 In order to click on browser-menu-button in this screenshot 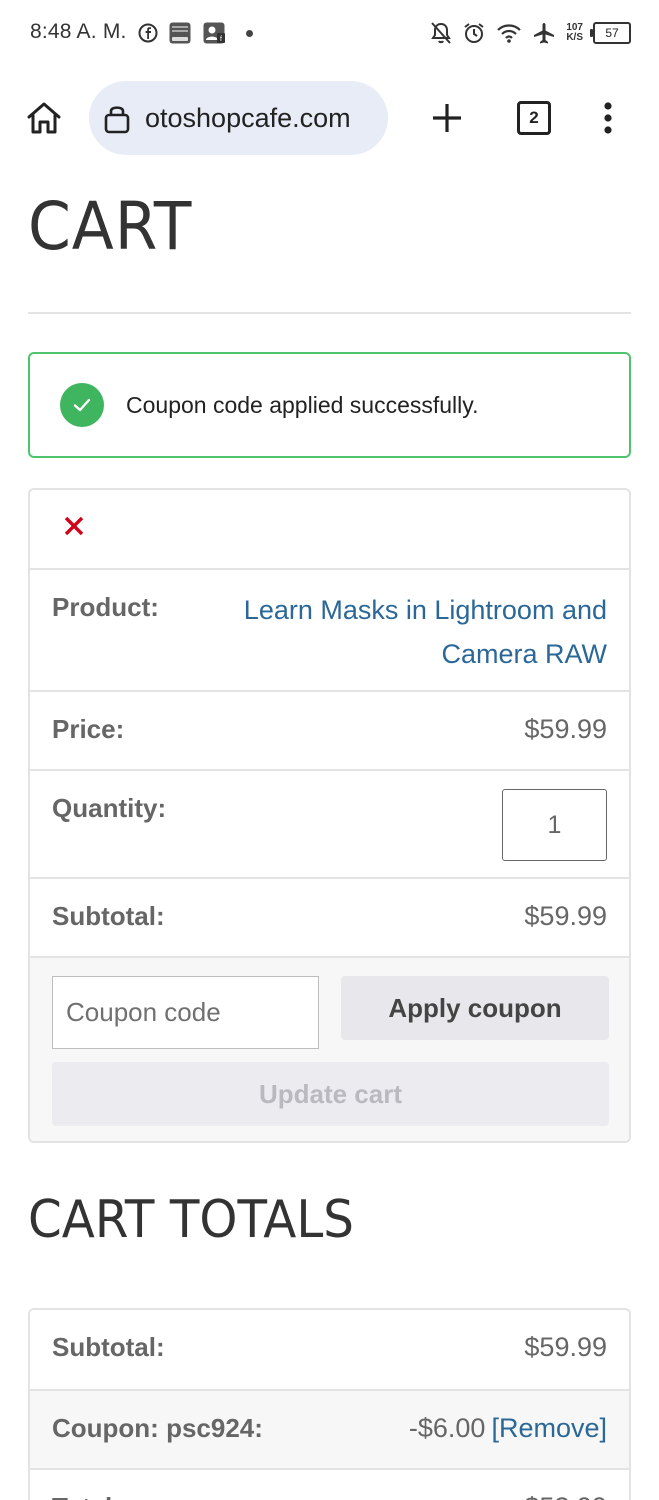, I will do `click(608, 118)`.